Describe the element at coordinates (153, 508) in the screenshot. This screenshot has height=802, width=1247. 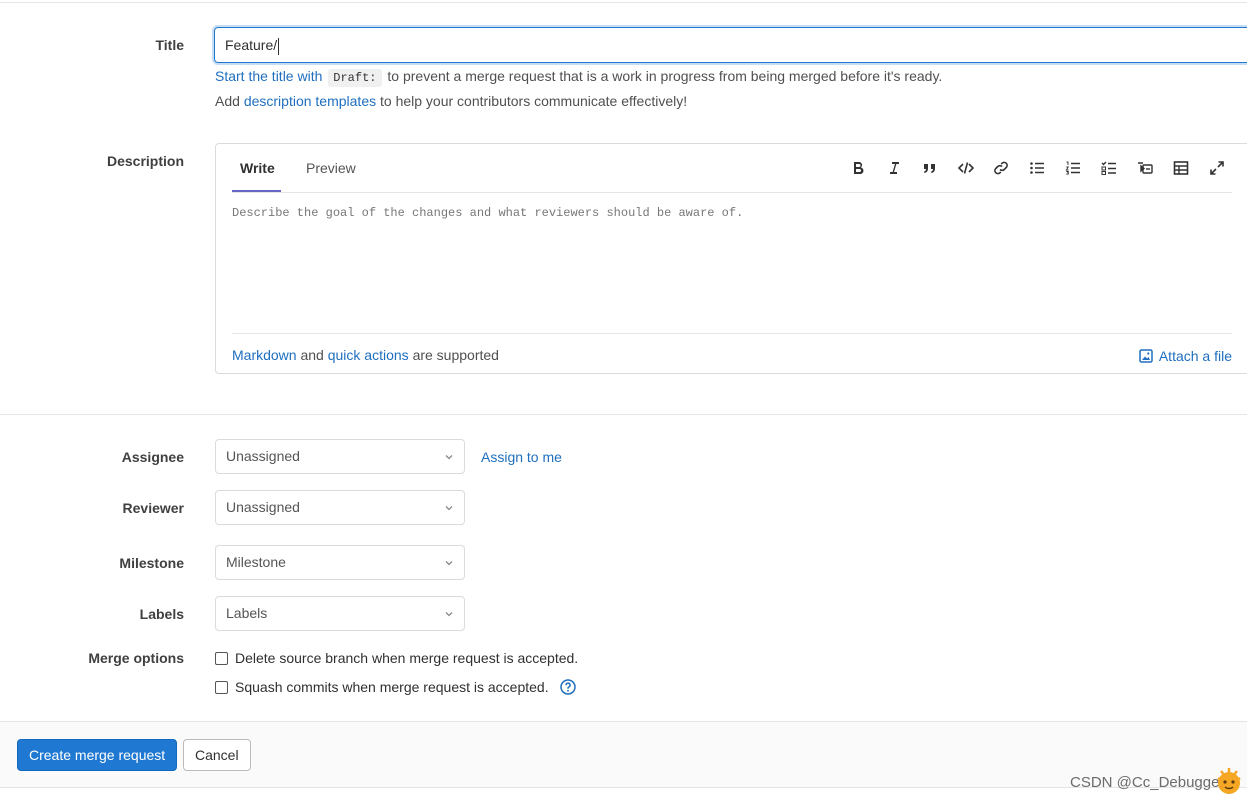
I see `reviewer-label: Reviewer` at that location.